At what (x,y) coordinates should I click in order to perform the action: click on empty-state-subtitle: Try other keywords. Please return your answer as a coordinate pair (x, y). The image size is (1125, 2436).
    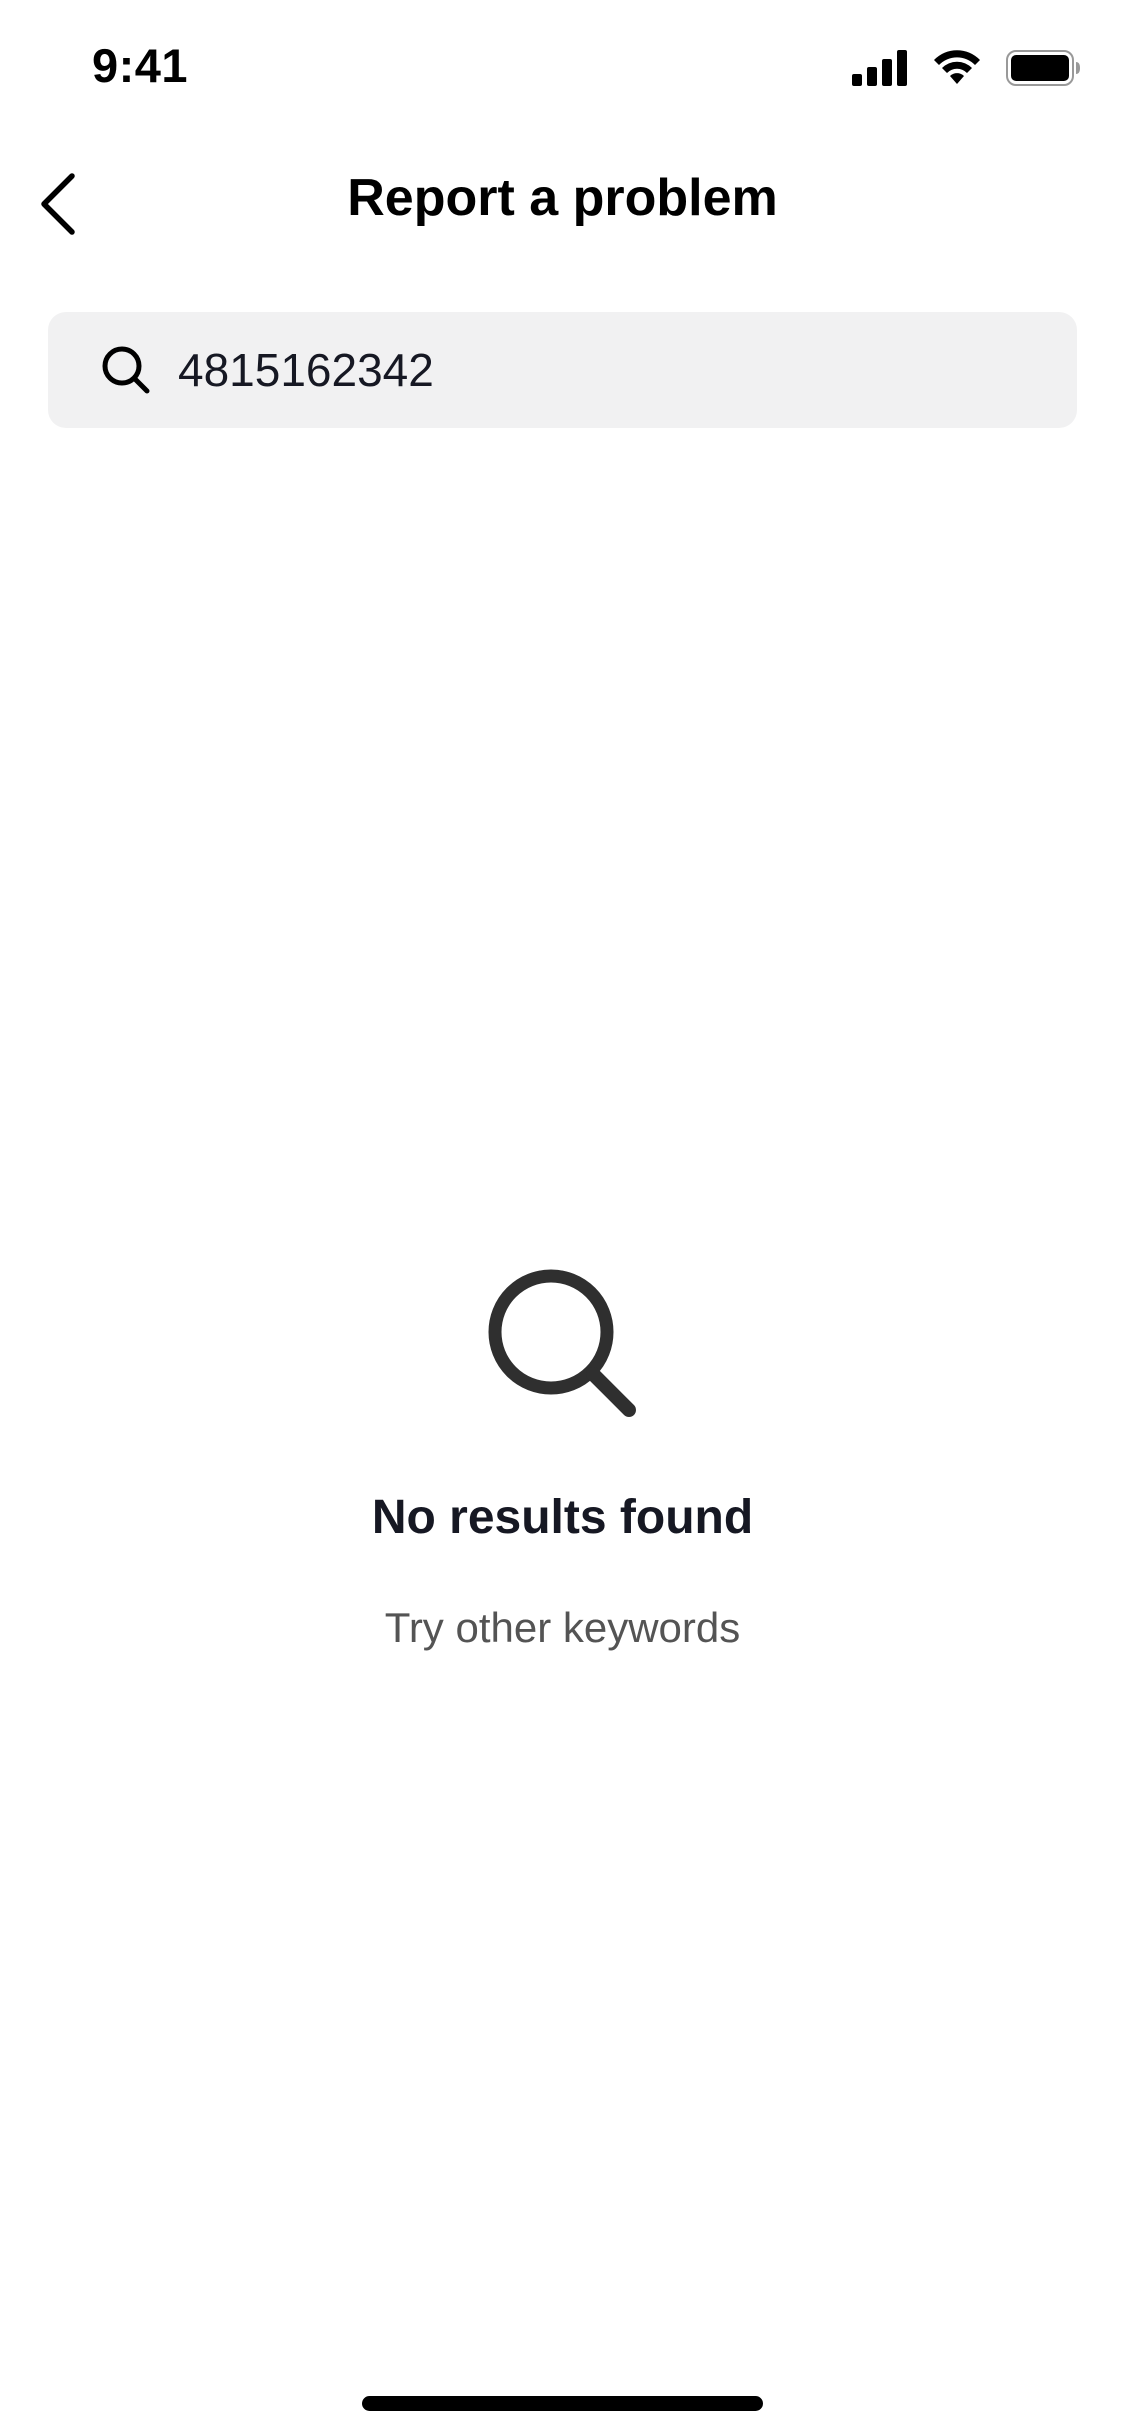
    Looking at the image, I should click on (562, 1627).